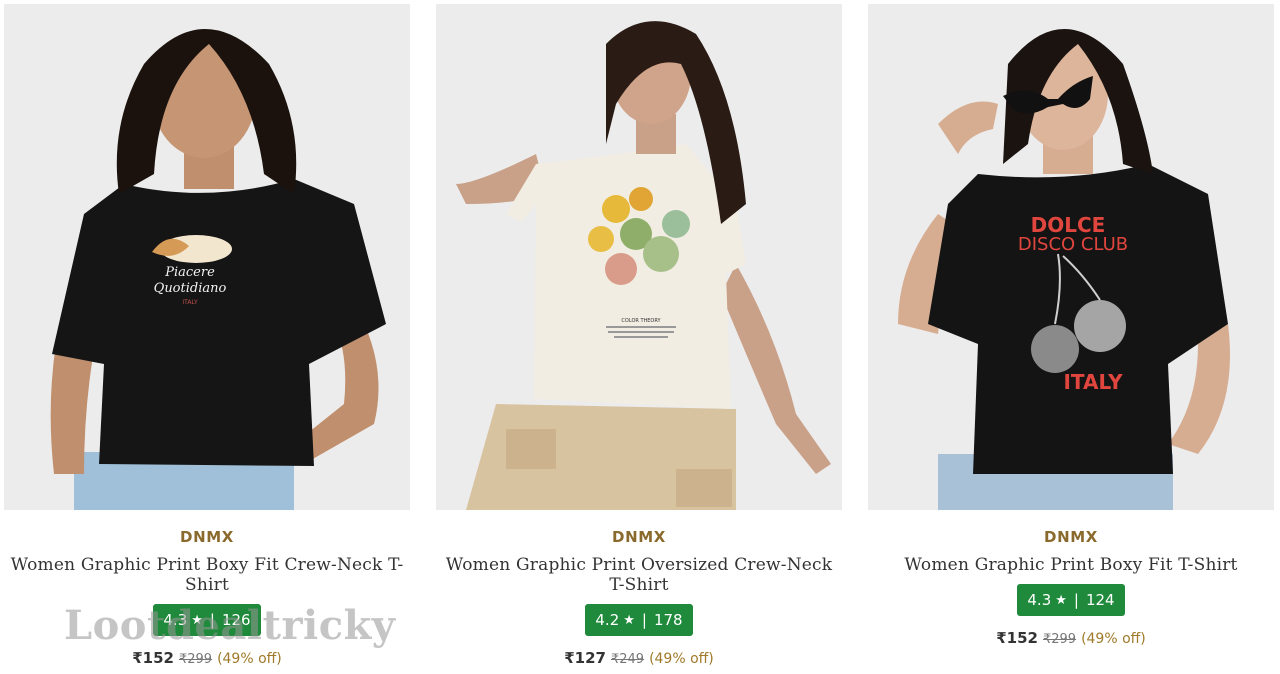 This screenshot has width=1280, height=674. Describe the element at coordinates (189, 272) in the screenshot. I see `print-line-1: Piacere` at that location.